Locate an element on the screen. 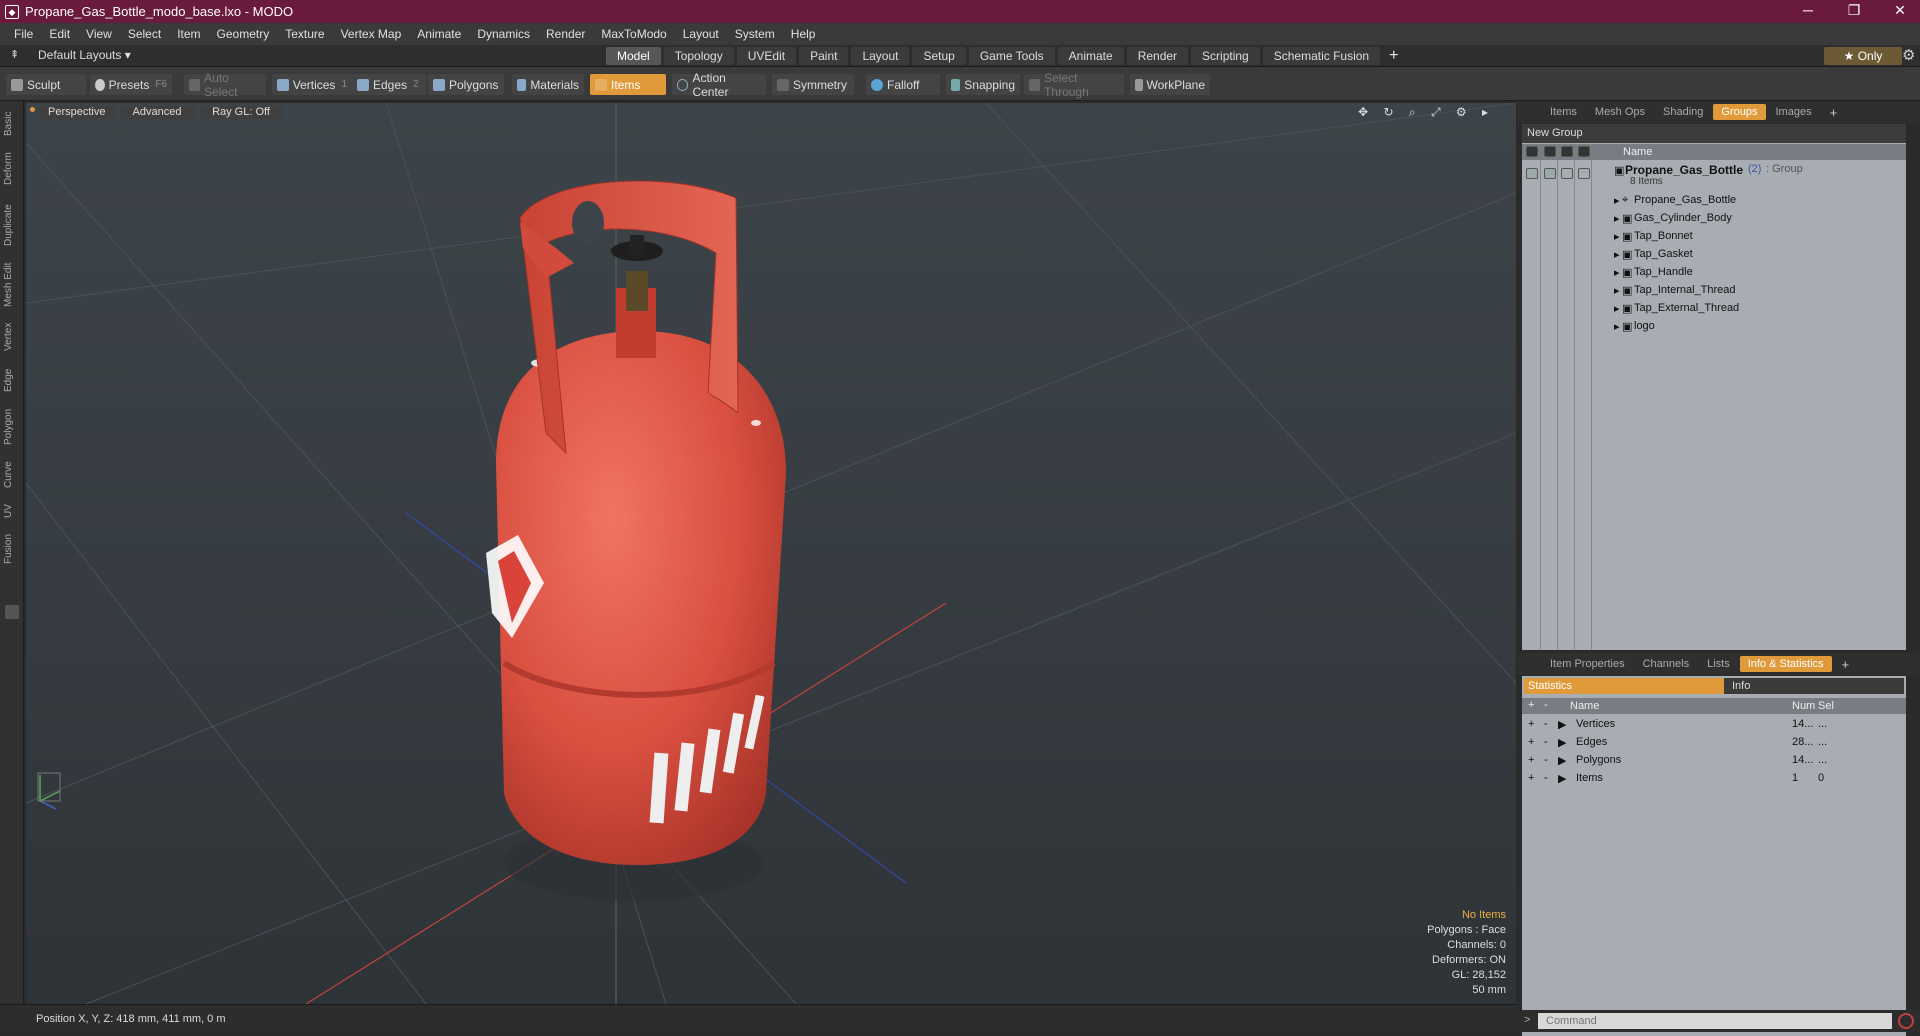  sculpt-button: Sculpt is located at coordinates (46, 84).